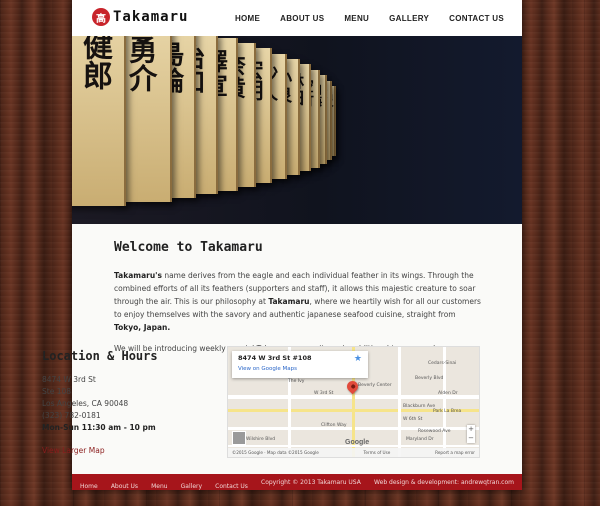 The width and height of the screenshot is (600, 506). What do you see at coordinates (159, 486) in the screenshot?
I see `footer-link-menu: Menu` at bounding box center [159, 486].